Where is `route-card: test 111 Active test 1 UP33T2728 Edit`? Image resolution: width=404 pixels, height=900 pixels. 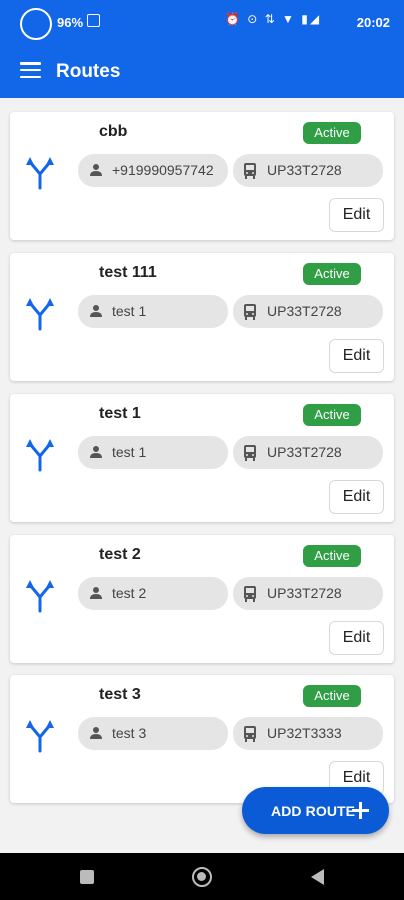 route-card: test 111 Active test 1 UP33T2728 Edit is located at coordinates (202, 317).